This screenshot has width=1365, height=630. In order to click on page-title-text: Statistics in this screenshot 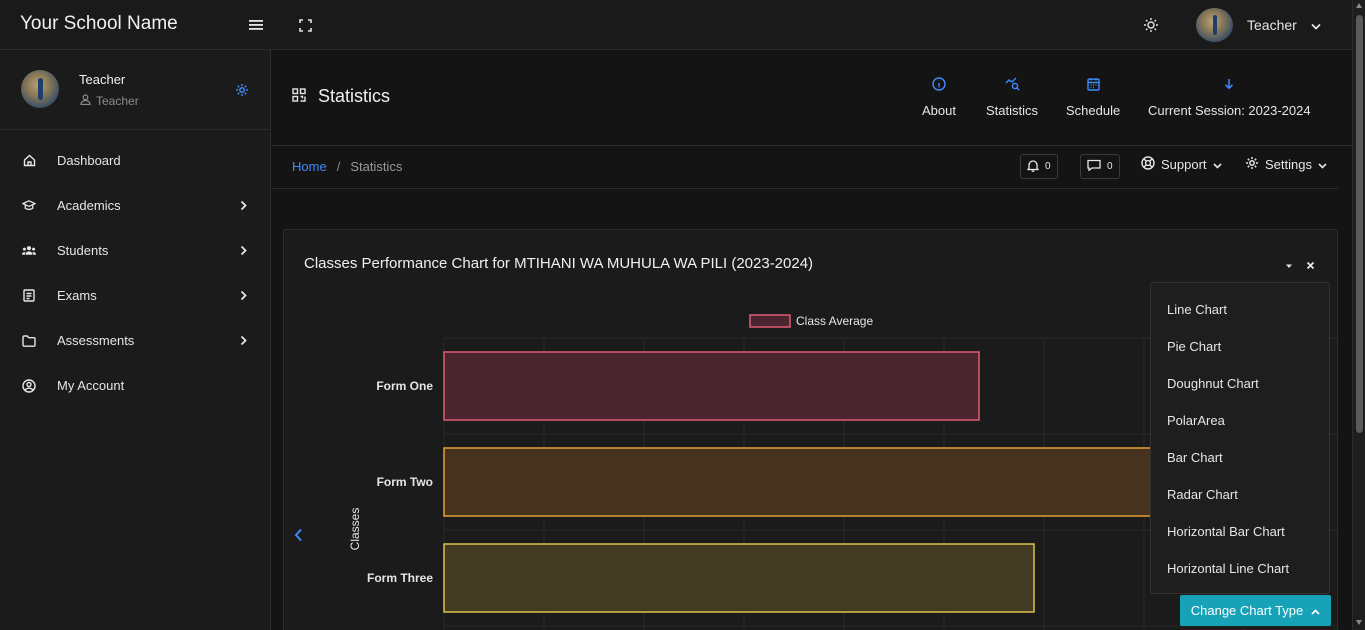, I will do `click(354, 96)`.